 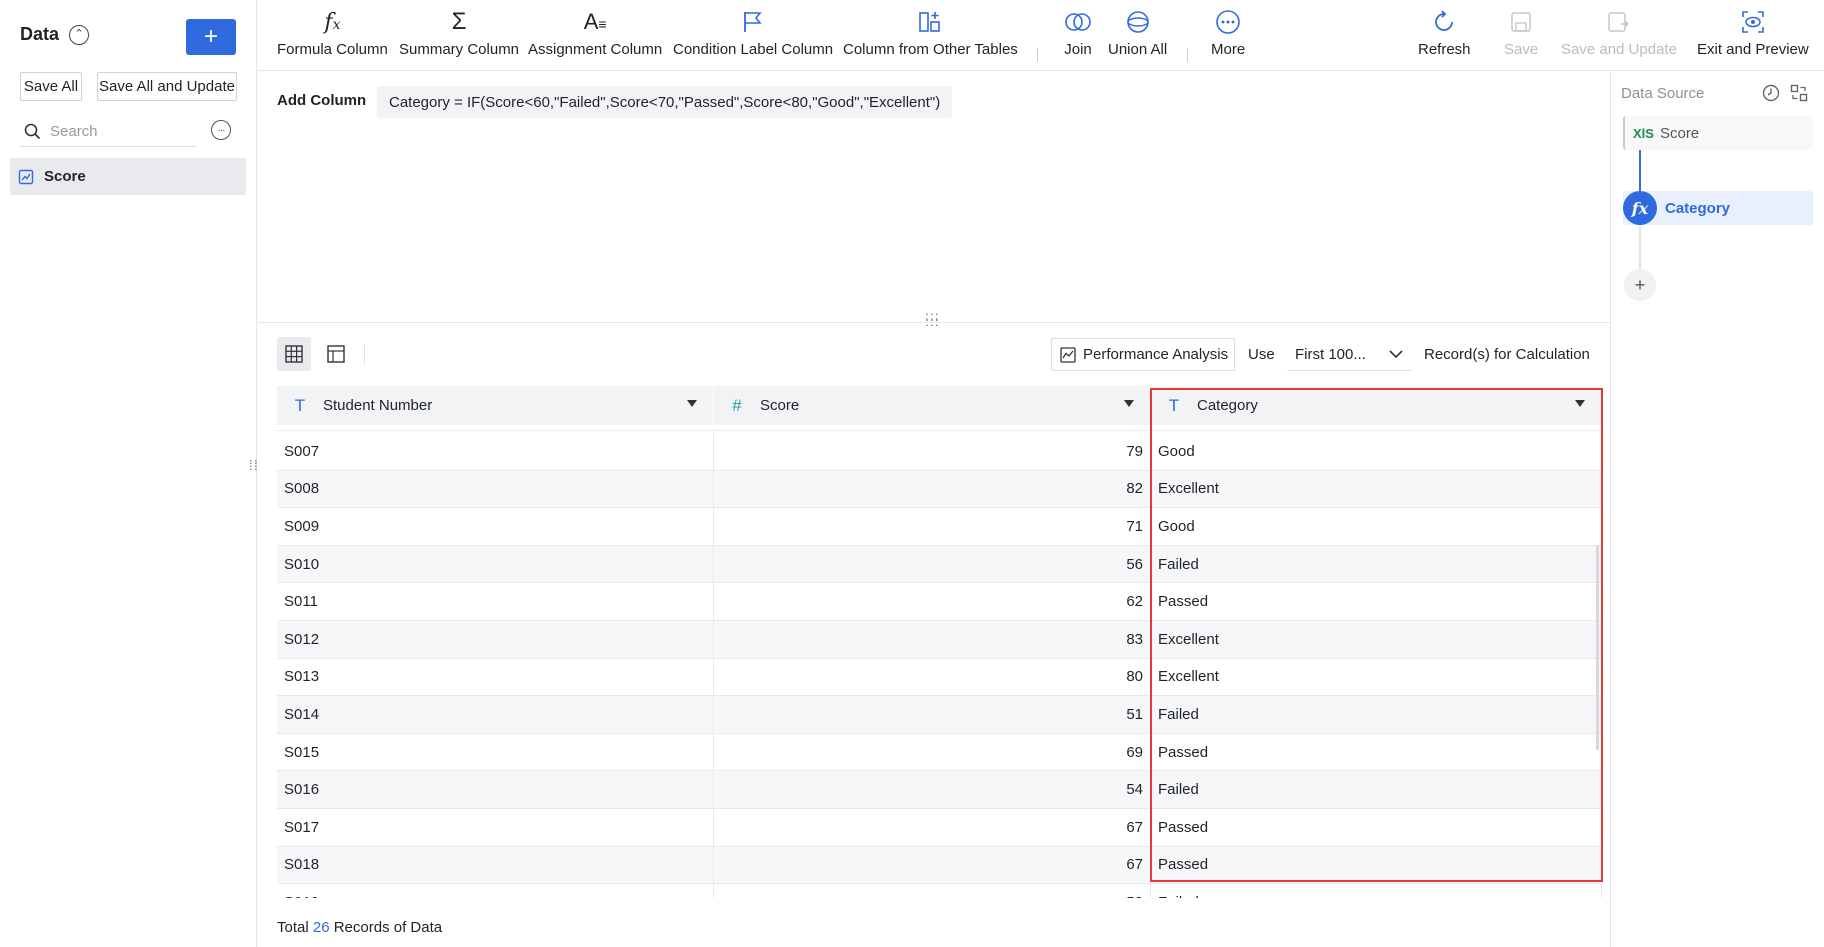 I want to click on join-button: Join, so click(x=1078, y=36).